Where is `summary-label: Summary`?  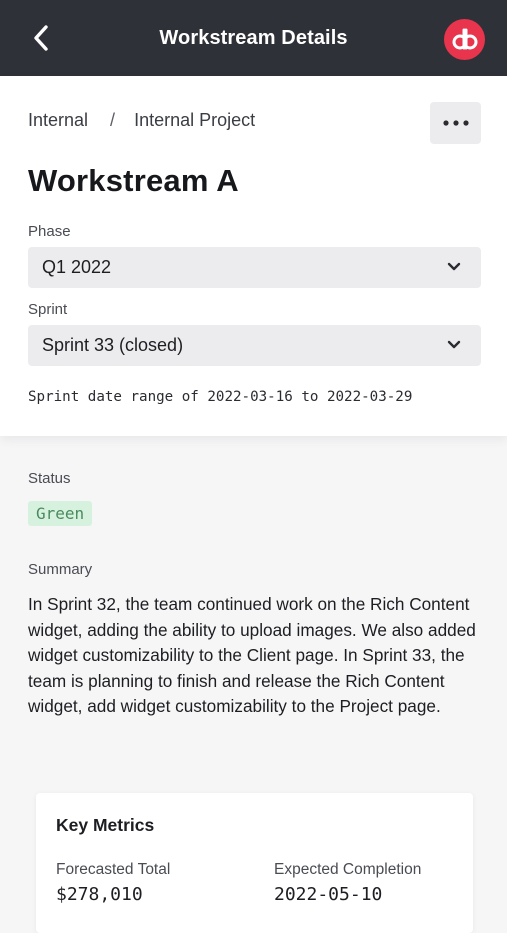 summary-label: Summary is located at coordinates (60, 569).